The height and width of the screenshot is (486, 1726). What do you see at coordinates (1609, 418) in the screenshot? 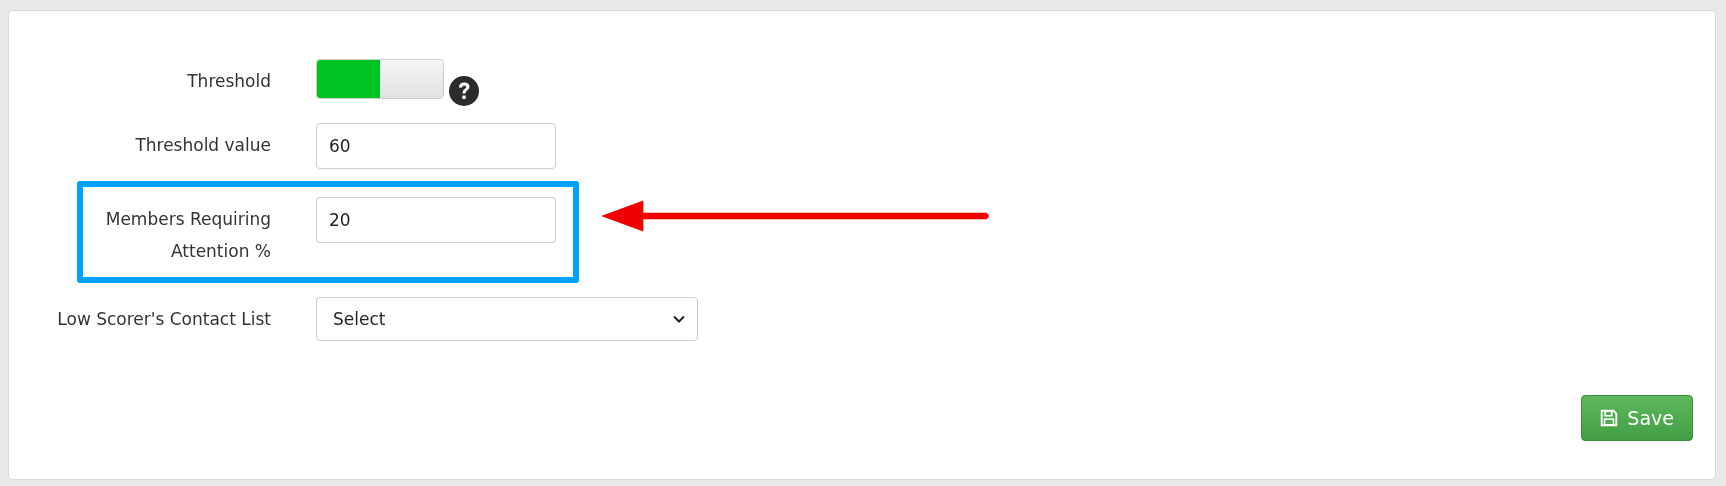
I see `save-icon` at bounding box center [1609, 418].